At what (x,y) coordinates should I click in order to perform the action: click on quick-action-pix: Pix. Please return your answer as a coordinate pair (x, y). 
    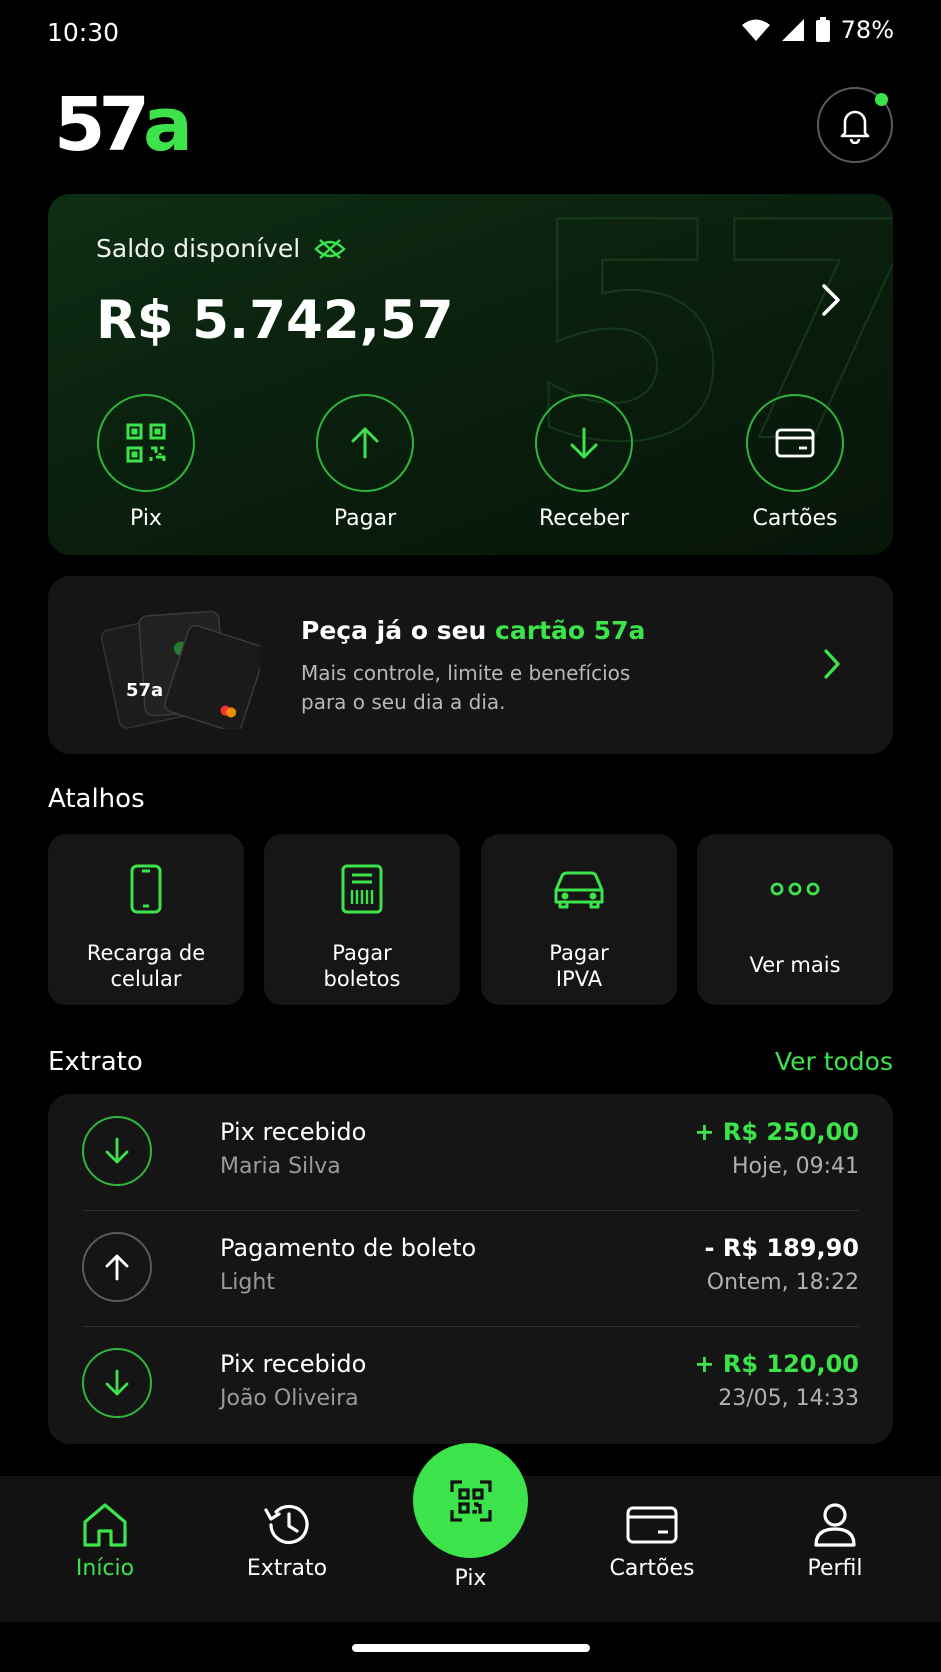
    Looking at the image, I should click on (146, 462).